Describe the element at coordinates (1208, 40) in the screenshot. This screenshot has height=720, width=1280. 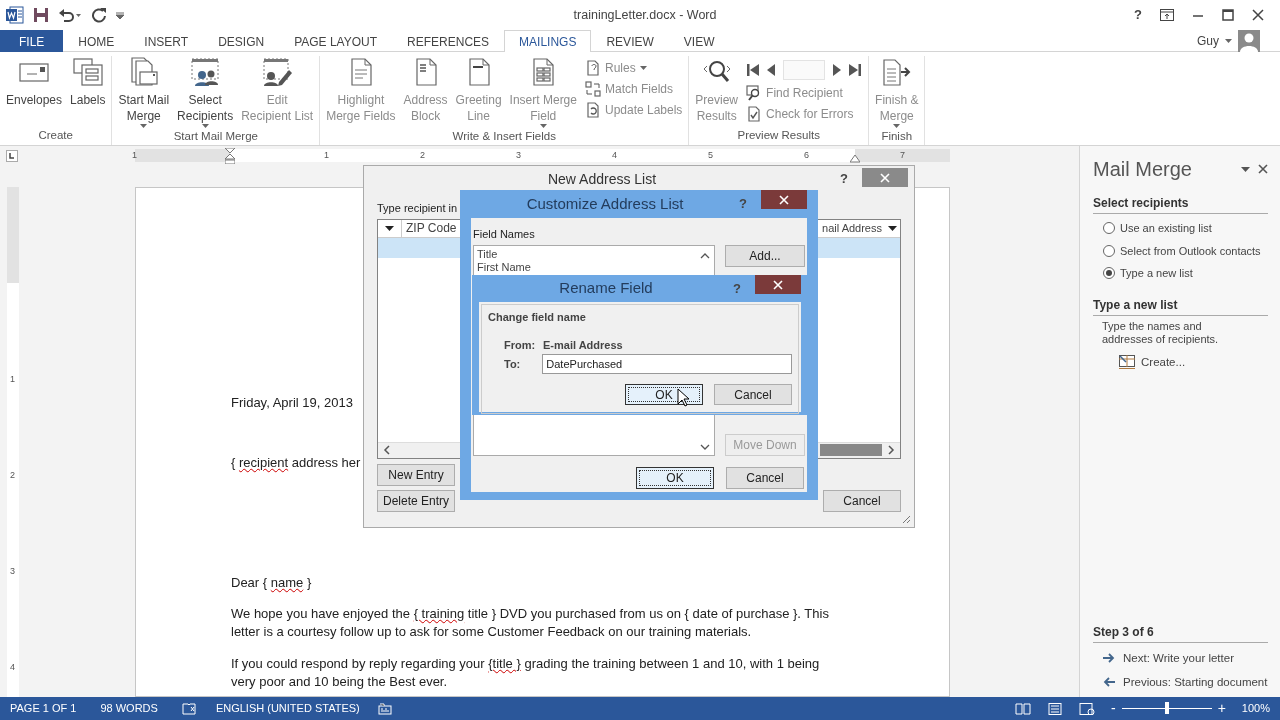
I see `user-name: Guy` at that location.